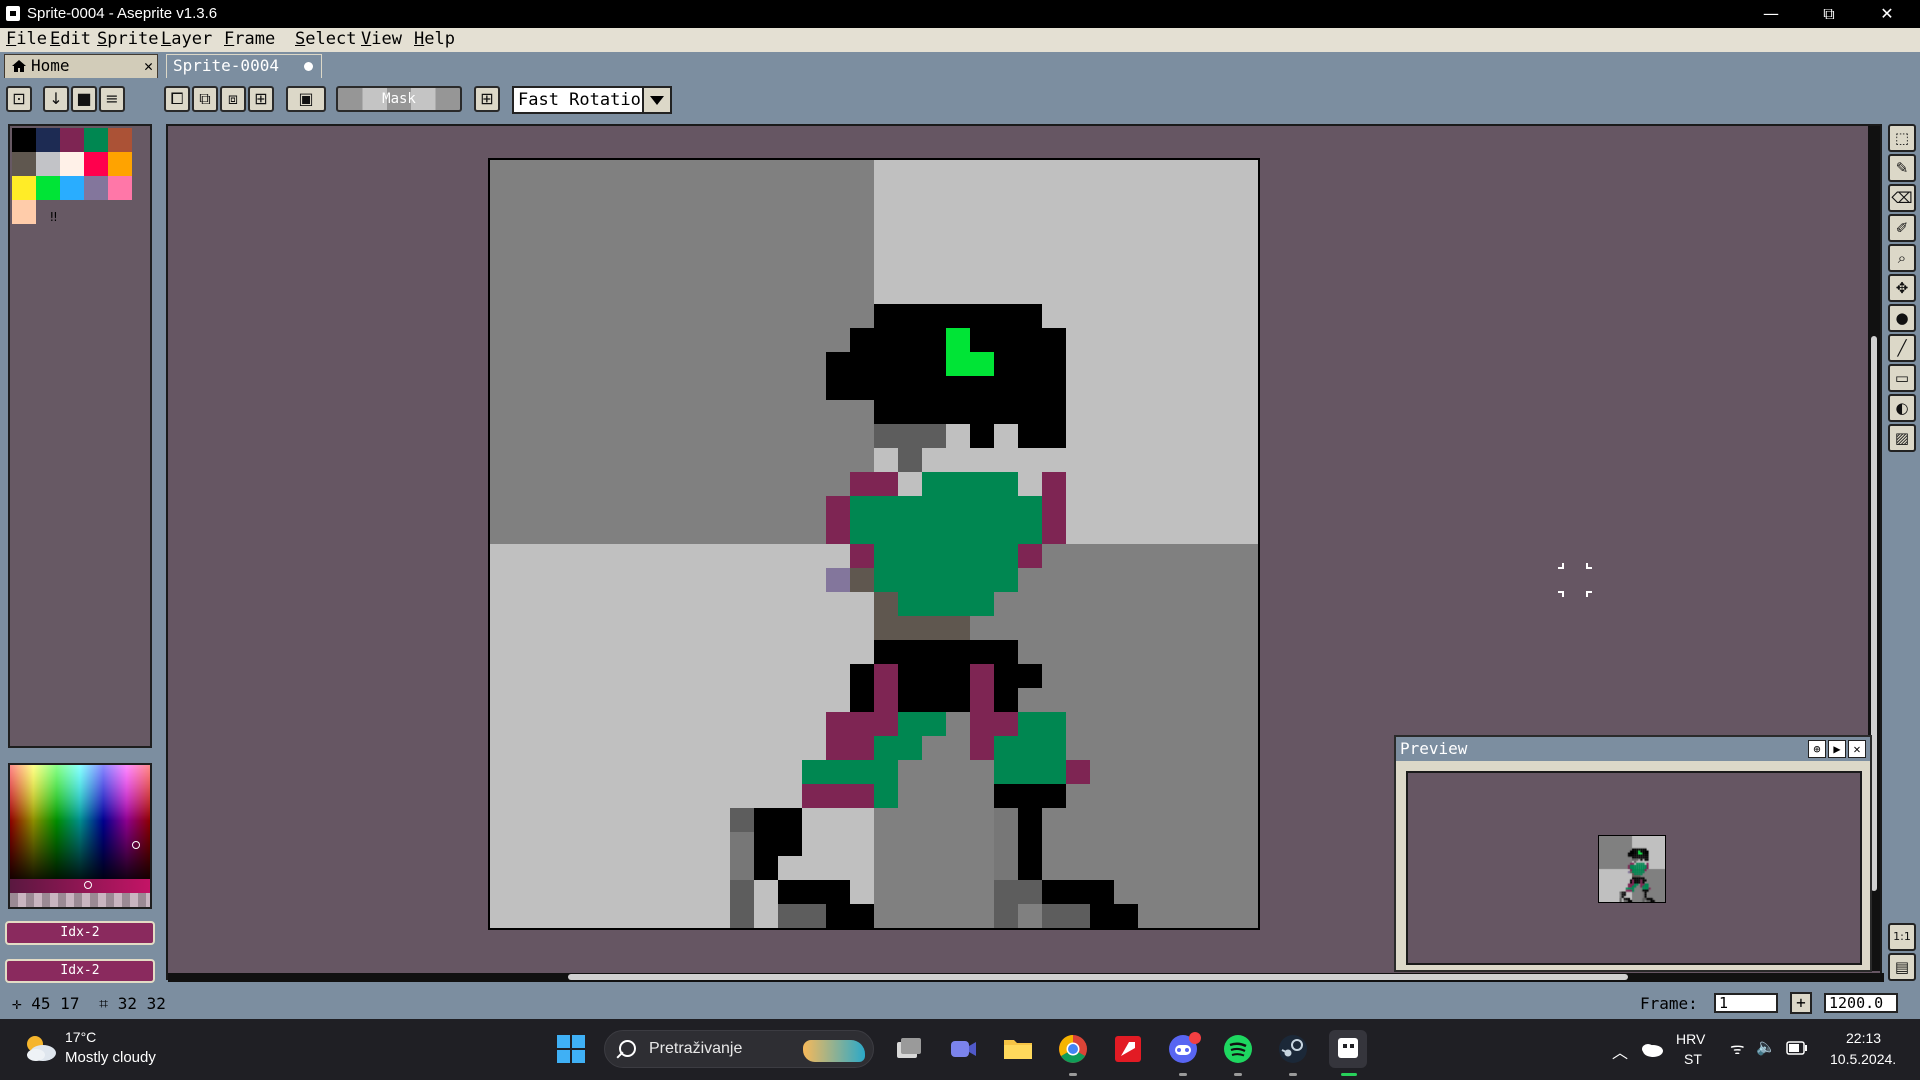  Describe the element at coordinates (1238, 1053) in the screenshot. I see `spotify-button` at that location.